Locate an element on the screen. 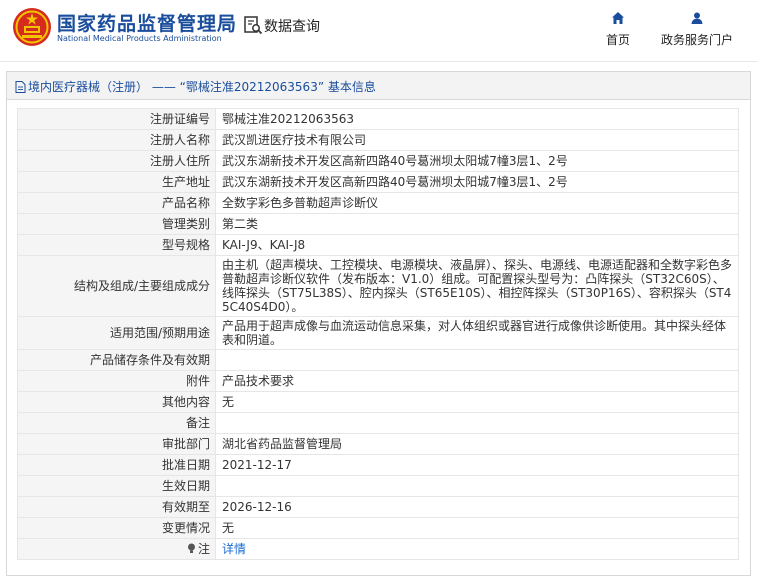 The height and width of the screenshot is (580, 757). table-row: 产品储存条件及有效期 is located at coordinates (378, 360).